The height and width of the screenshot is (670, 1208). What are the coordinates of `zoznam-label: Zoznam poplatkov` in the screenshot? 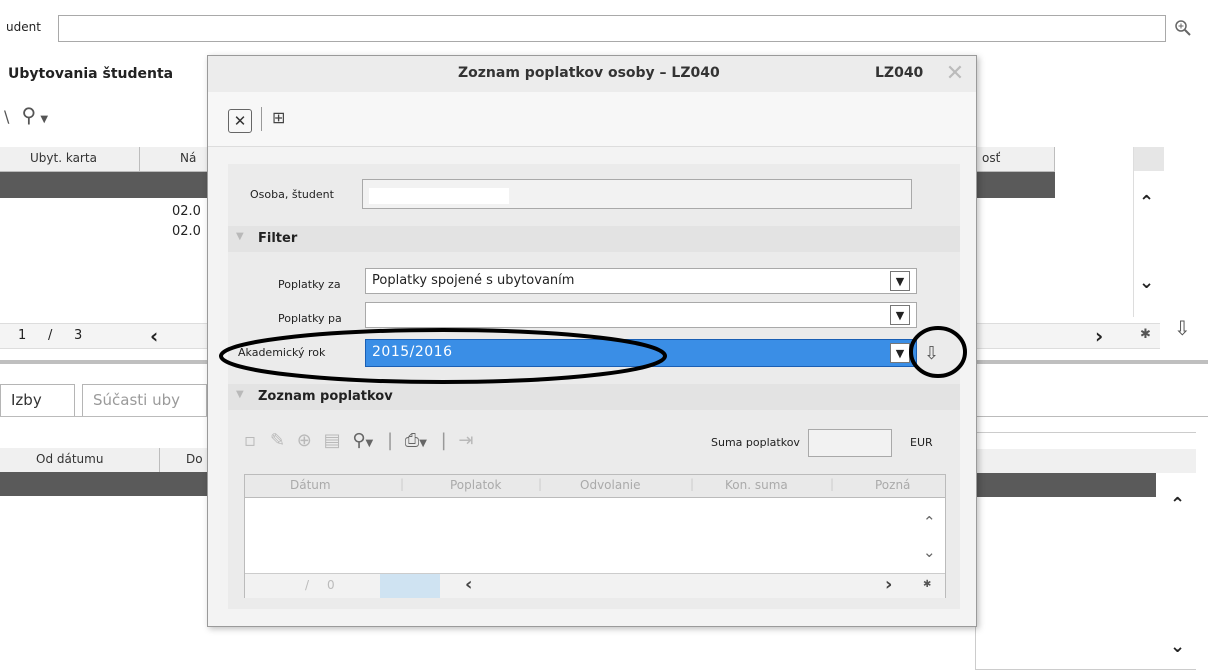 It's located at (325, 396).